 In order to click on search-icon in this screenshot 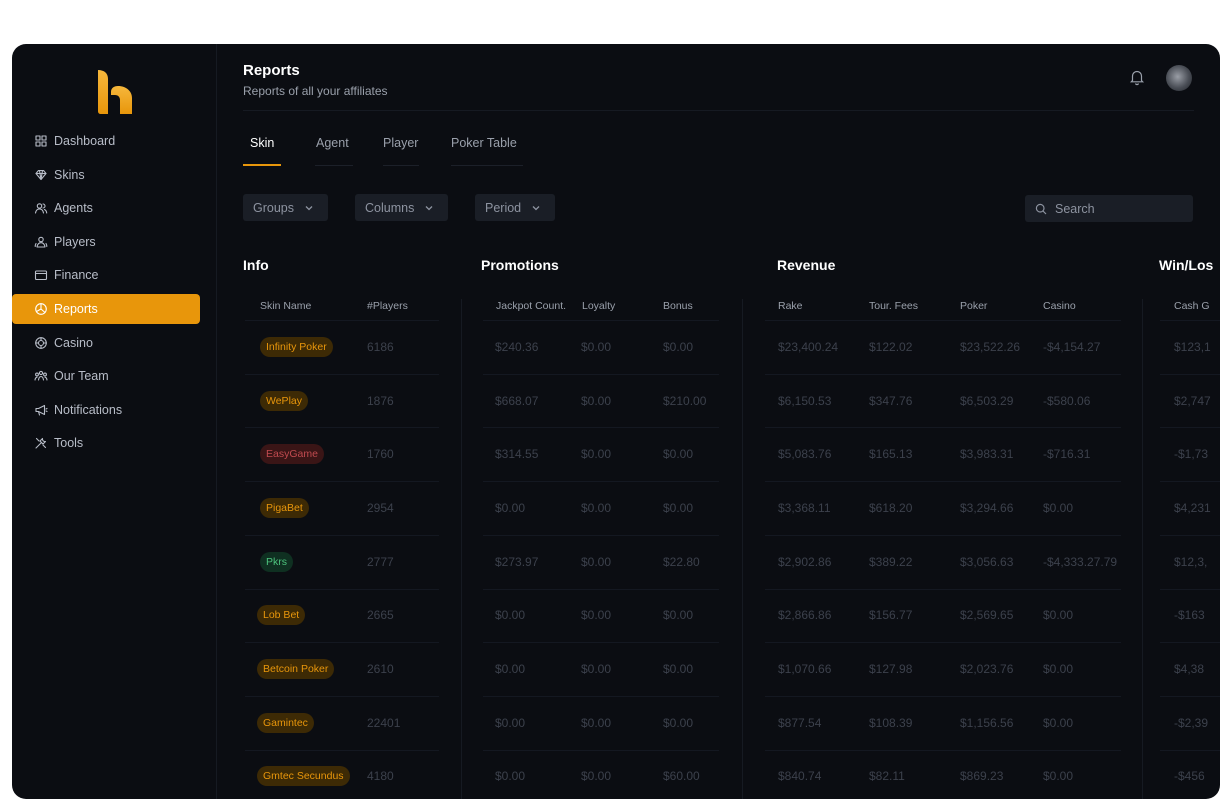, I will do `click(1041, 208)`.